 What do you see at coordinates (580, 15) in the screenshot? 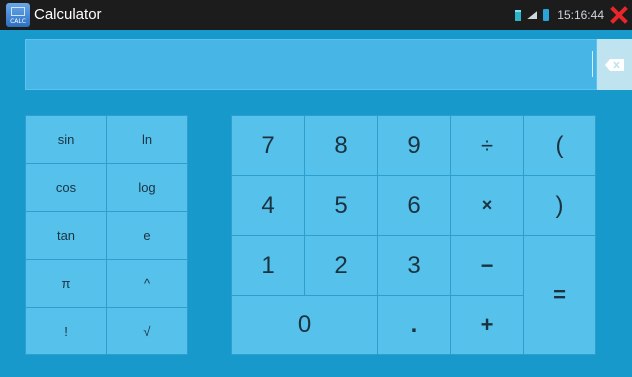
I see `clock: 15:16:44` at bounding box center [580, 15].